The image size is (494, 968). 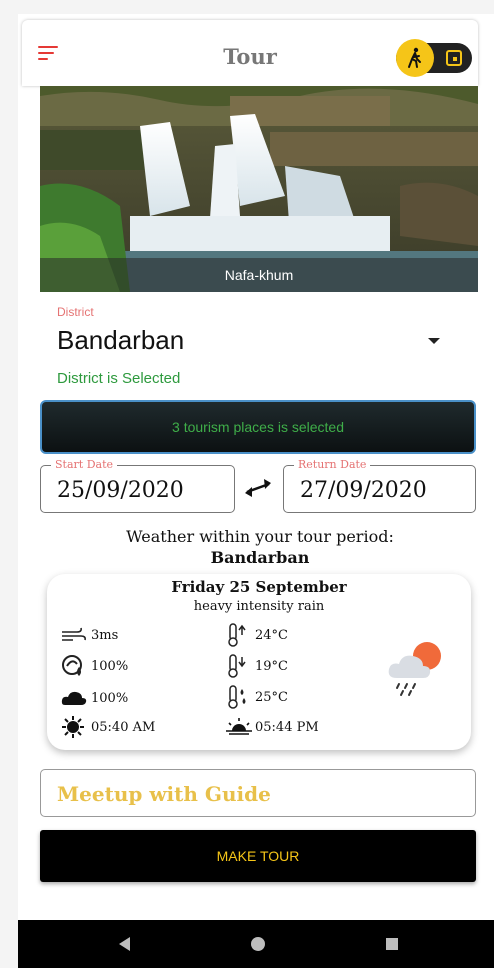 I want to click on temp-max-row: 24°C, so click(x=256, y=635).